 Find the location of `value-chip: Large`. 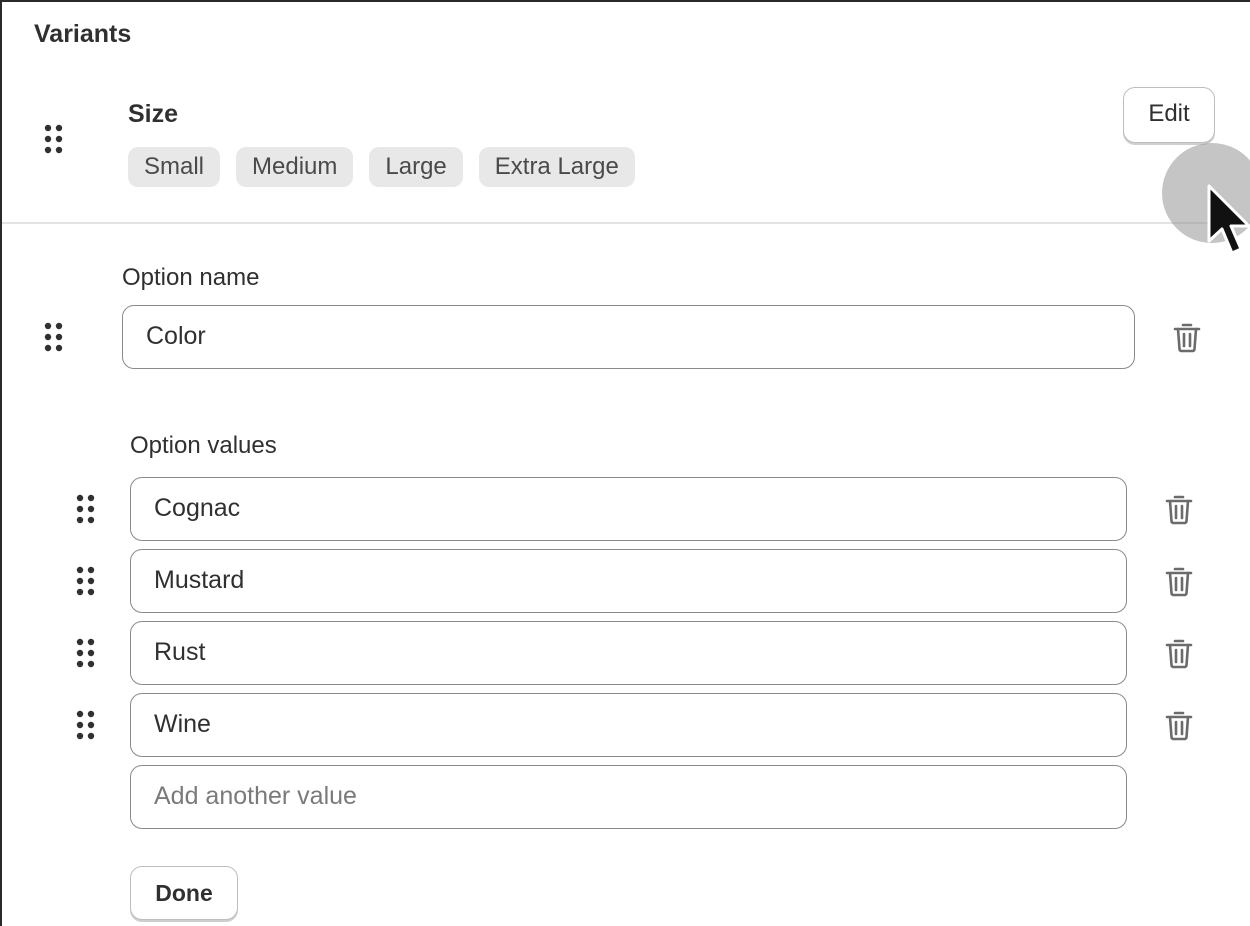

value-chip: Large is located at coordinates (416, 167).